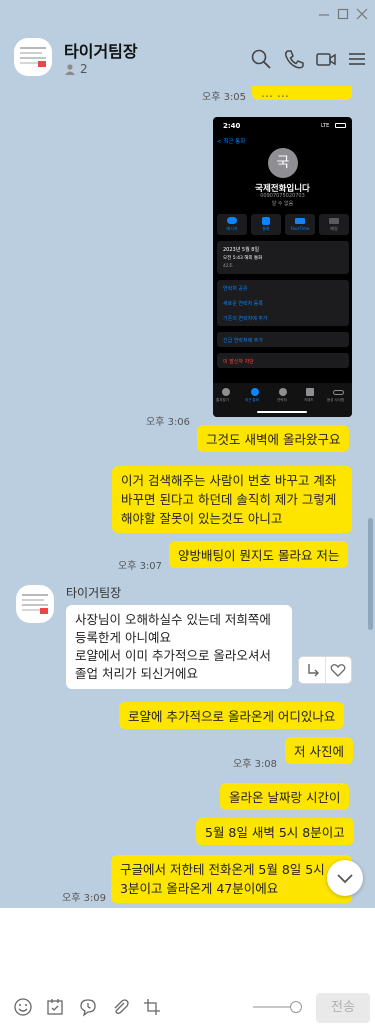 This screenshot has height=1026, width=375. Describe the element at coordinates (70, 69) in the screenshot. I see `person-icon` at that location.